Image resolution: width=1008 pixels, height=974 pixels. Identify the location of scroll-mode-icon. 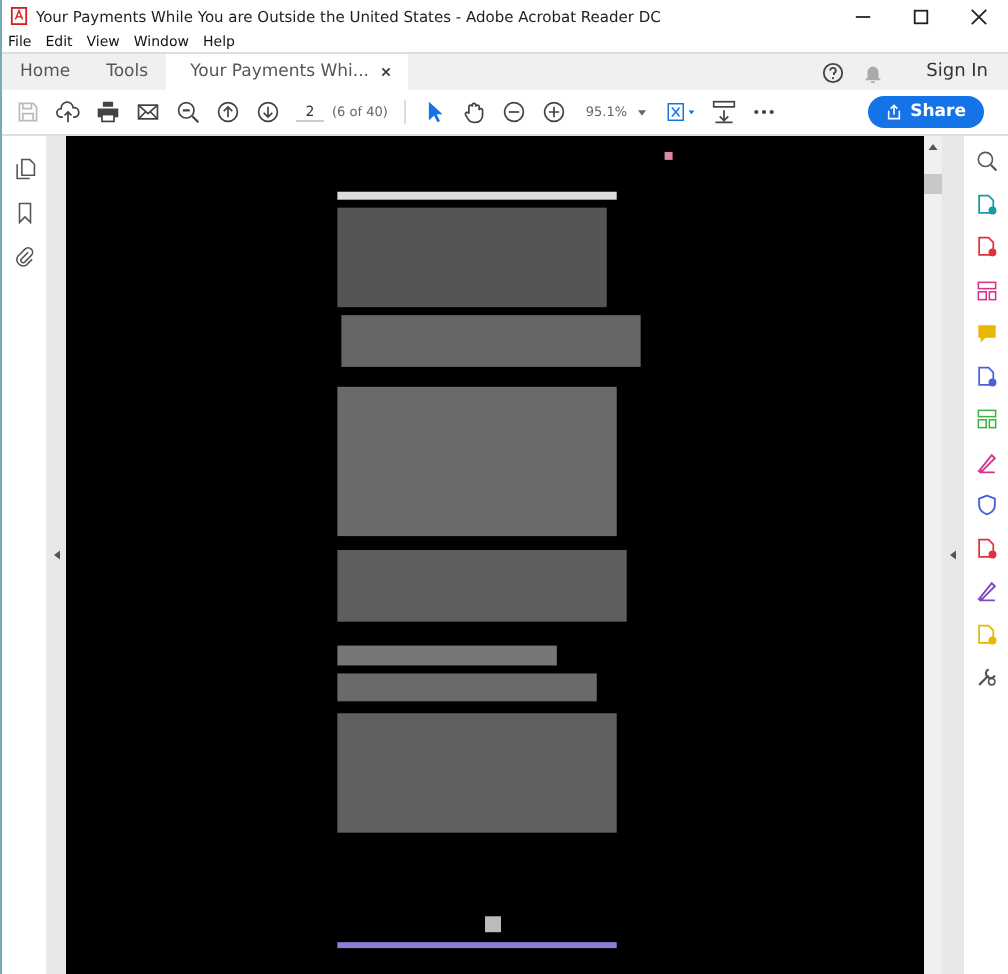
(723, 112).